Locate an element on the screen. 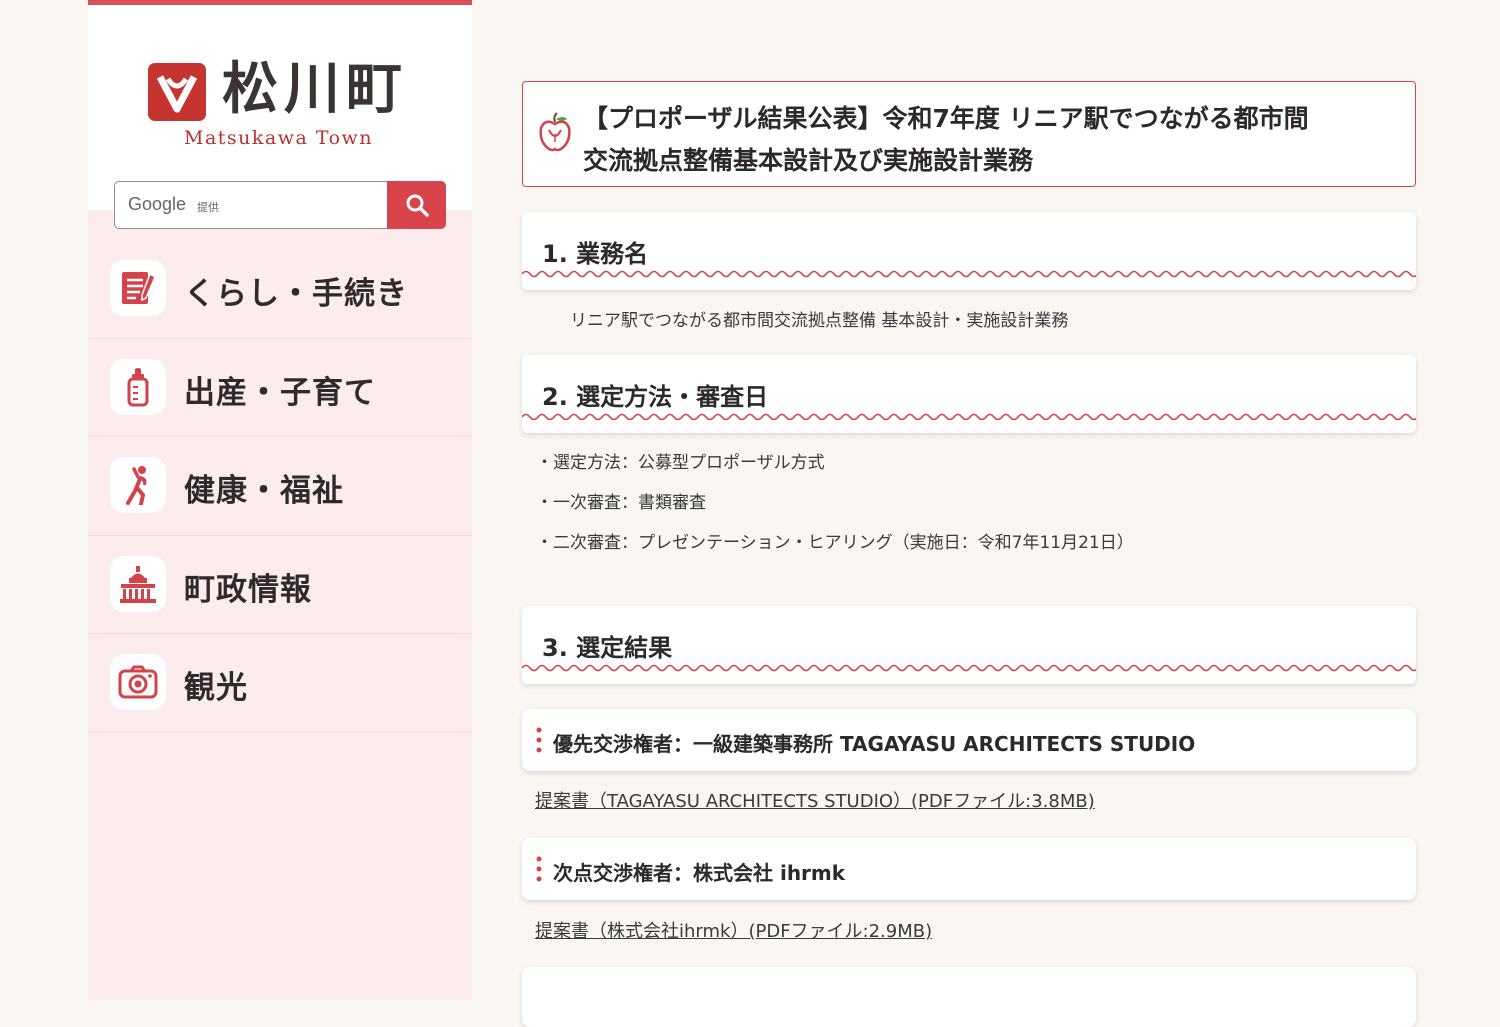 Image resolution: width=1500 pixels, height=1027 pixels. result-card-runner-up: 次点交渉権者：株式会社 ihrmk is located at coordinates (969, 869).